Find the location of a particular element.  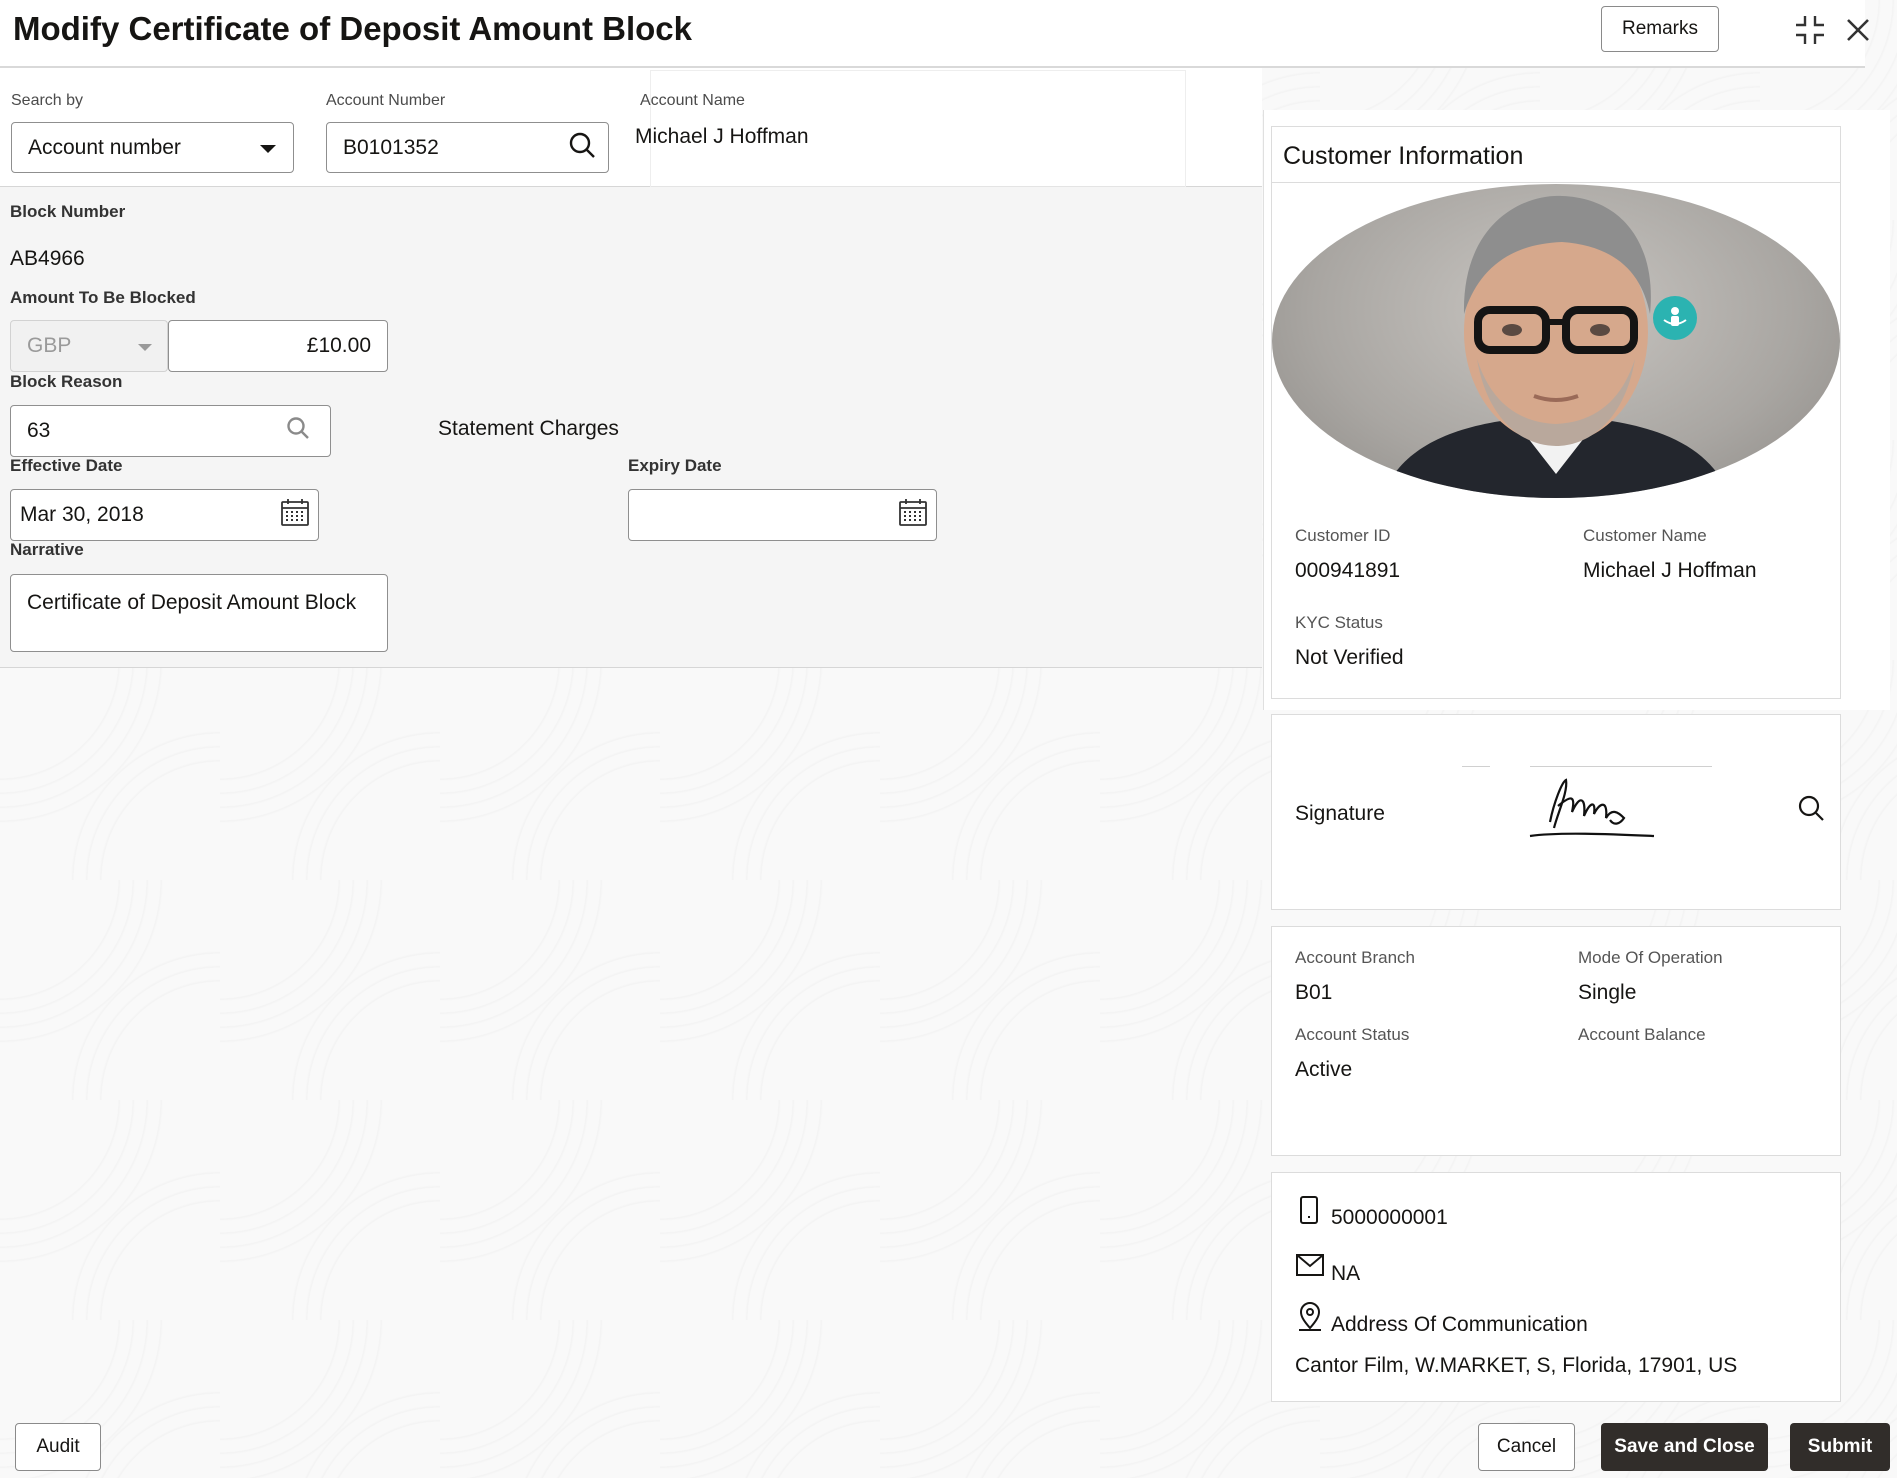

search-by-select: Account number is located at coordinates (152, 147).